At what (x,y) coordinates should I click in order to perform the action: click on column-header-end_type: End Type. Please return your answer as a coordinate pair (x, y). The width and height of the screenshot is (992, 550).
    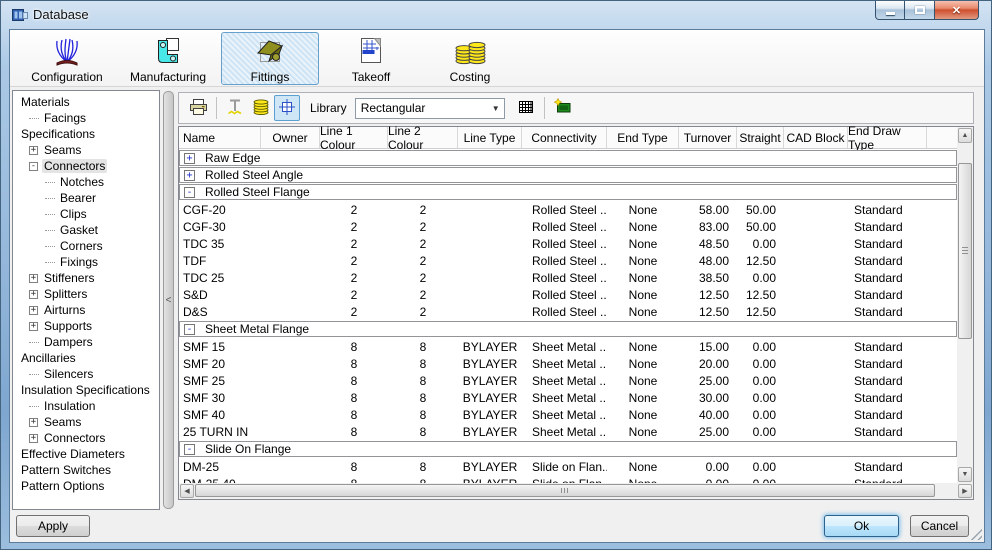
    Looking at the image, I should click on (643, 137).